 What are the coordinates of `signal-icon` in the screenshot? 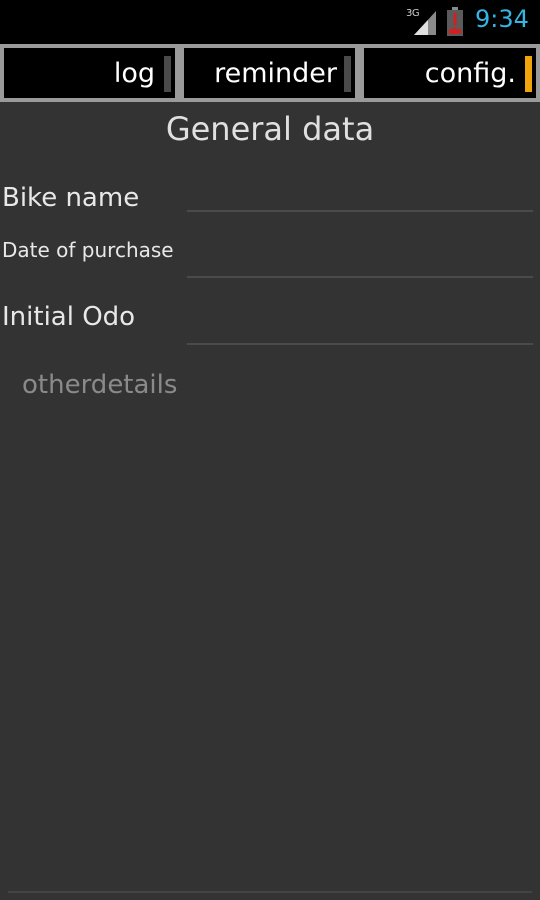 It's located at (425, 23).